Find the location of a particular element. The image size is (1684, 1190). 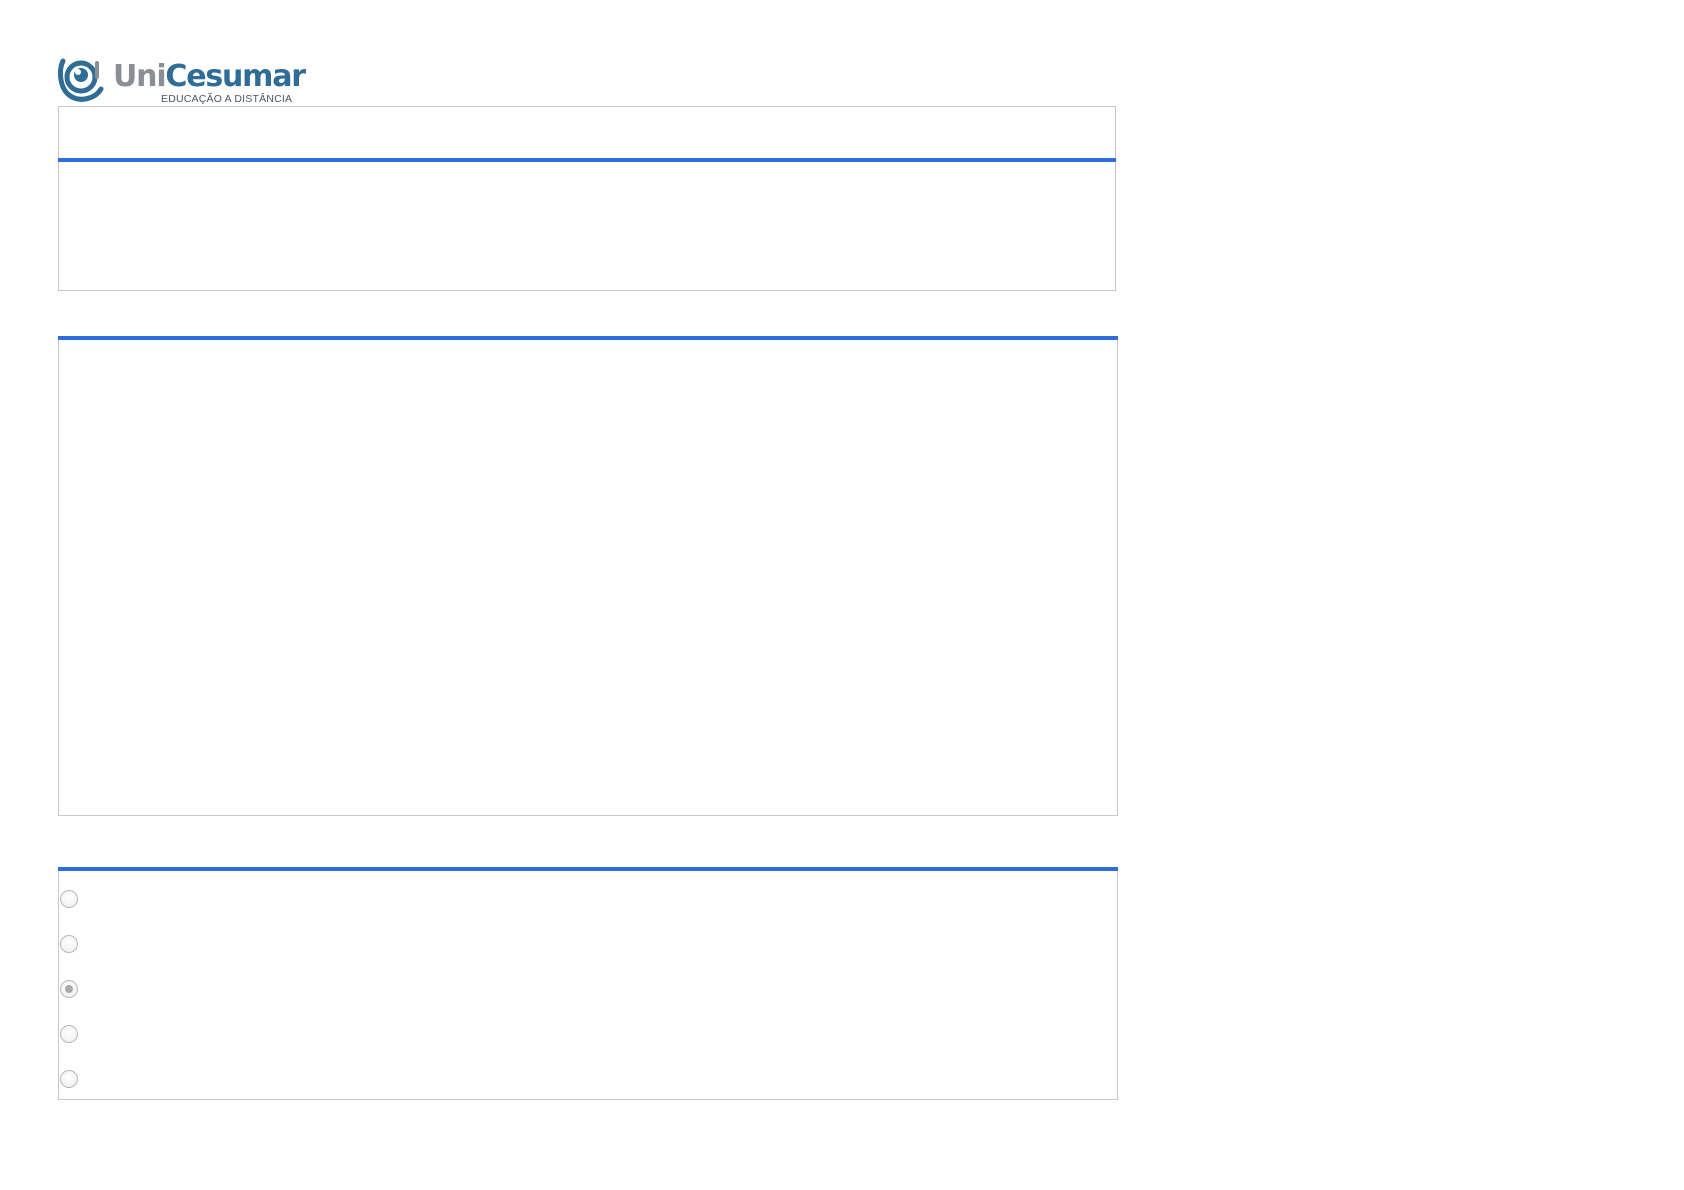

answers-top-bar is located at coordinates (588, 869).